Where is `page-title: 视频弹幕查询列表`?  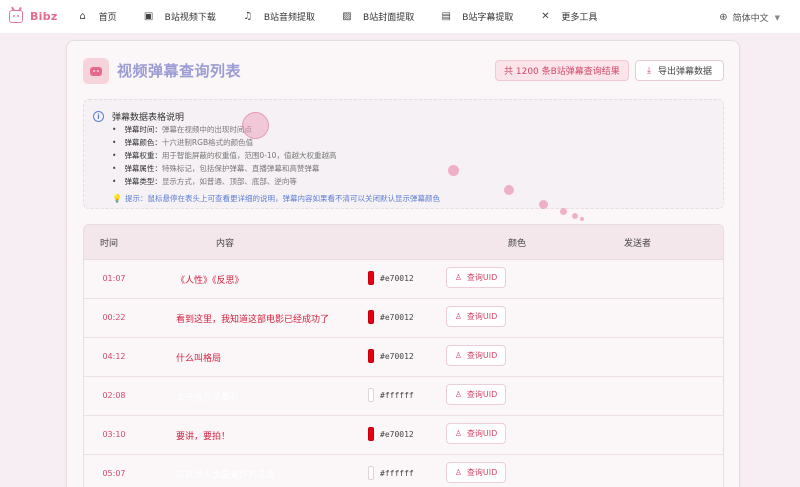
page-title: 视频弹幕查询列表 is located at coordinates (179, 71).